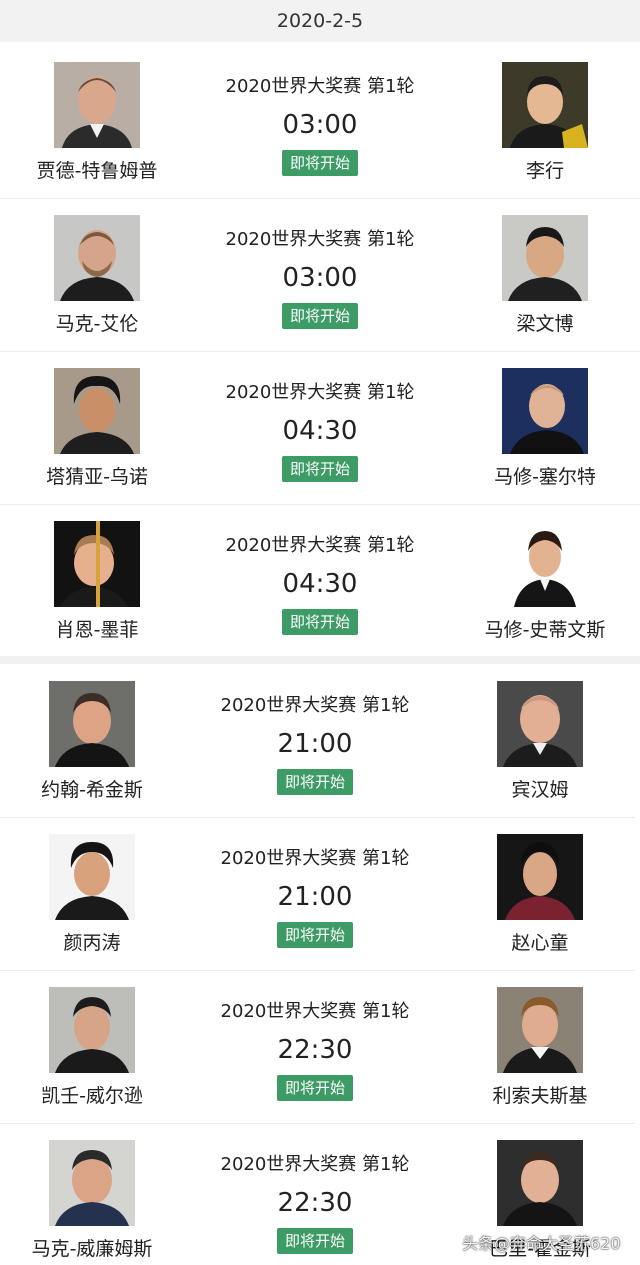  I want to click on right-player: 利索夫斯基, so click(540, 1047).